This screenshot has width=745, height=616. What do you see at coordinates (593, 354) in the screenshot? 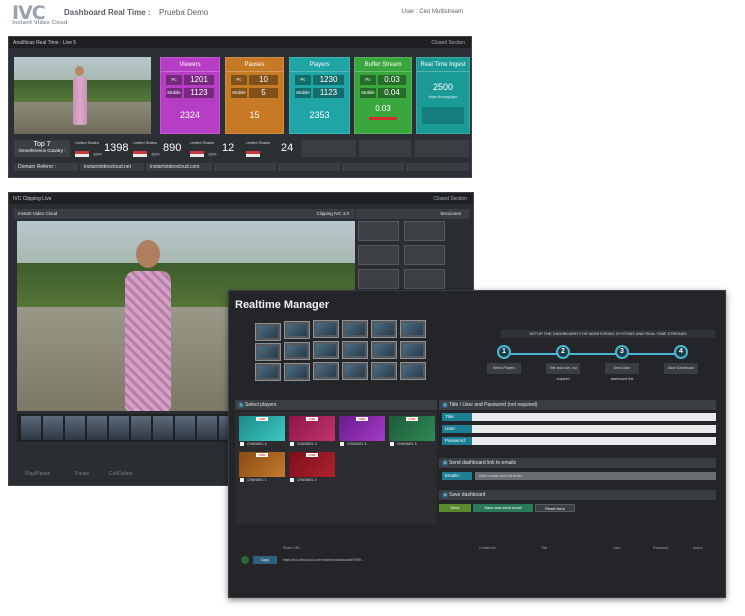
I see `steps-connector` at bounding box center [593, 354].